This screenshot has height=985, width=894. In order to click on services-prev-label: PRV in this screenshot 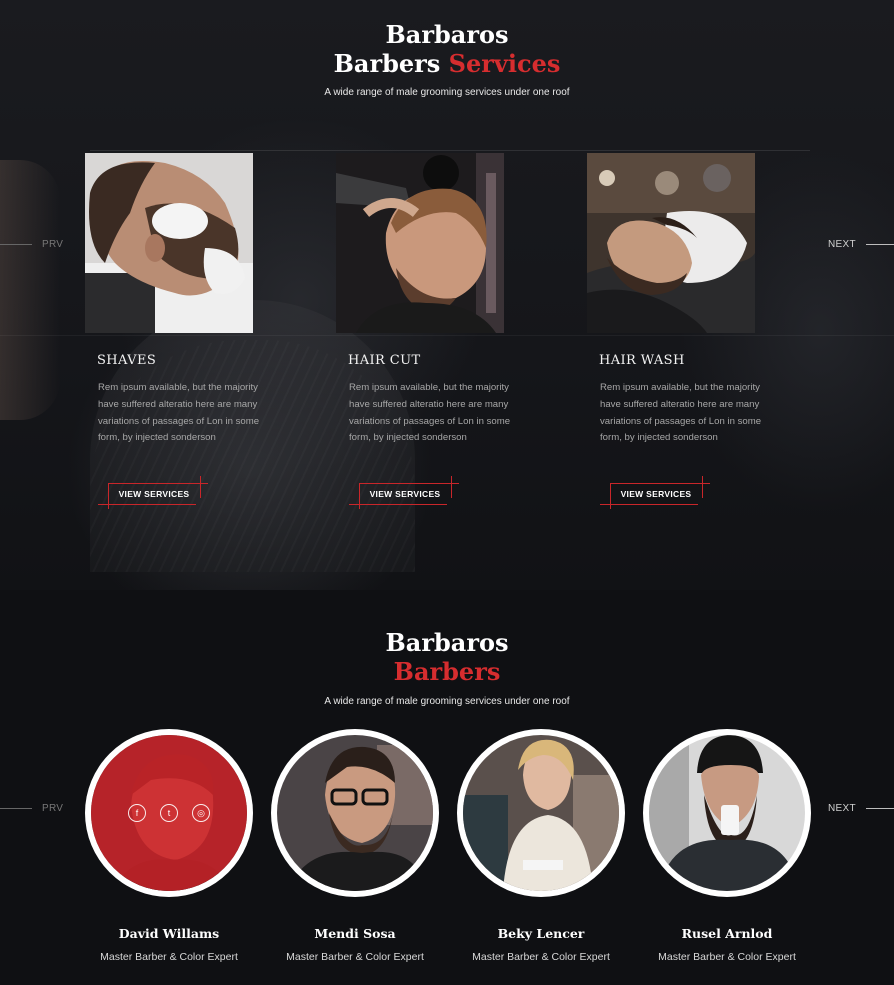, I will do `click(53, 244)`.